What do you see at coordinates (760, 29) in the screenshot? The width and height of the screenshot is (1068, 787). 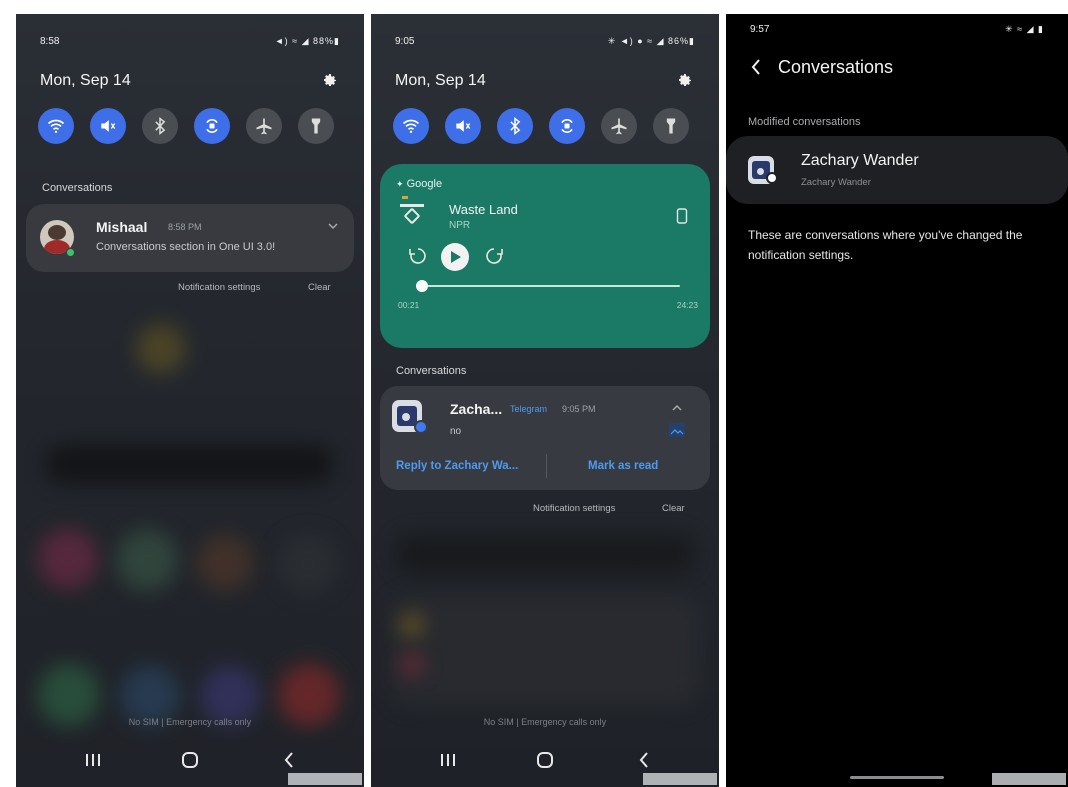 I see `status-time: 9:57` at bounding box center [760, 29].